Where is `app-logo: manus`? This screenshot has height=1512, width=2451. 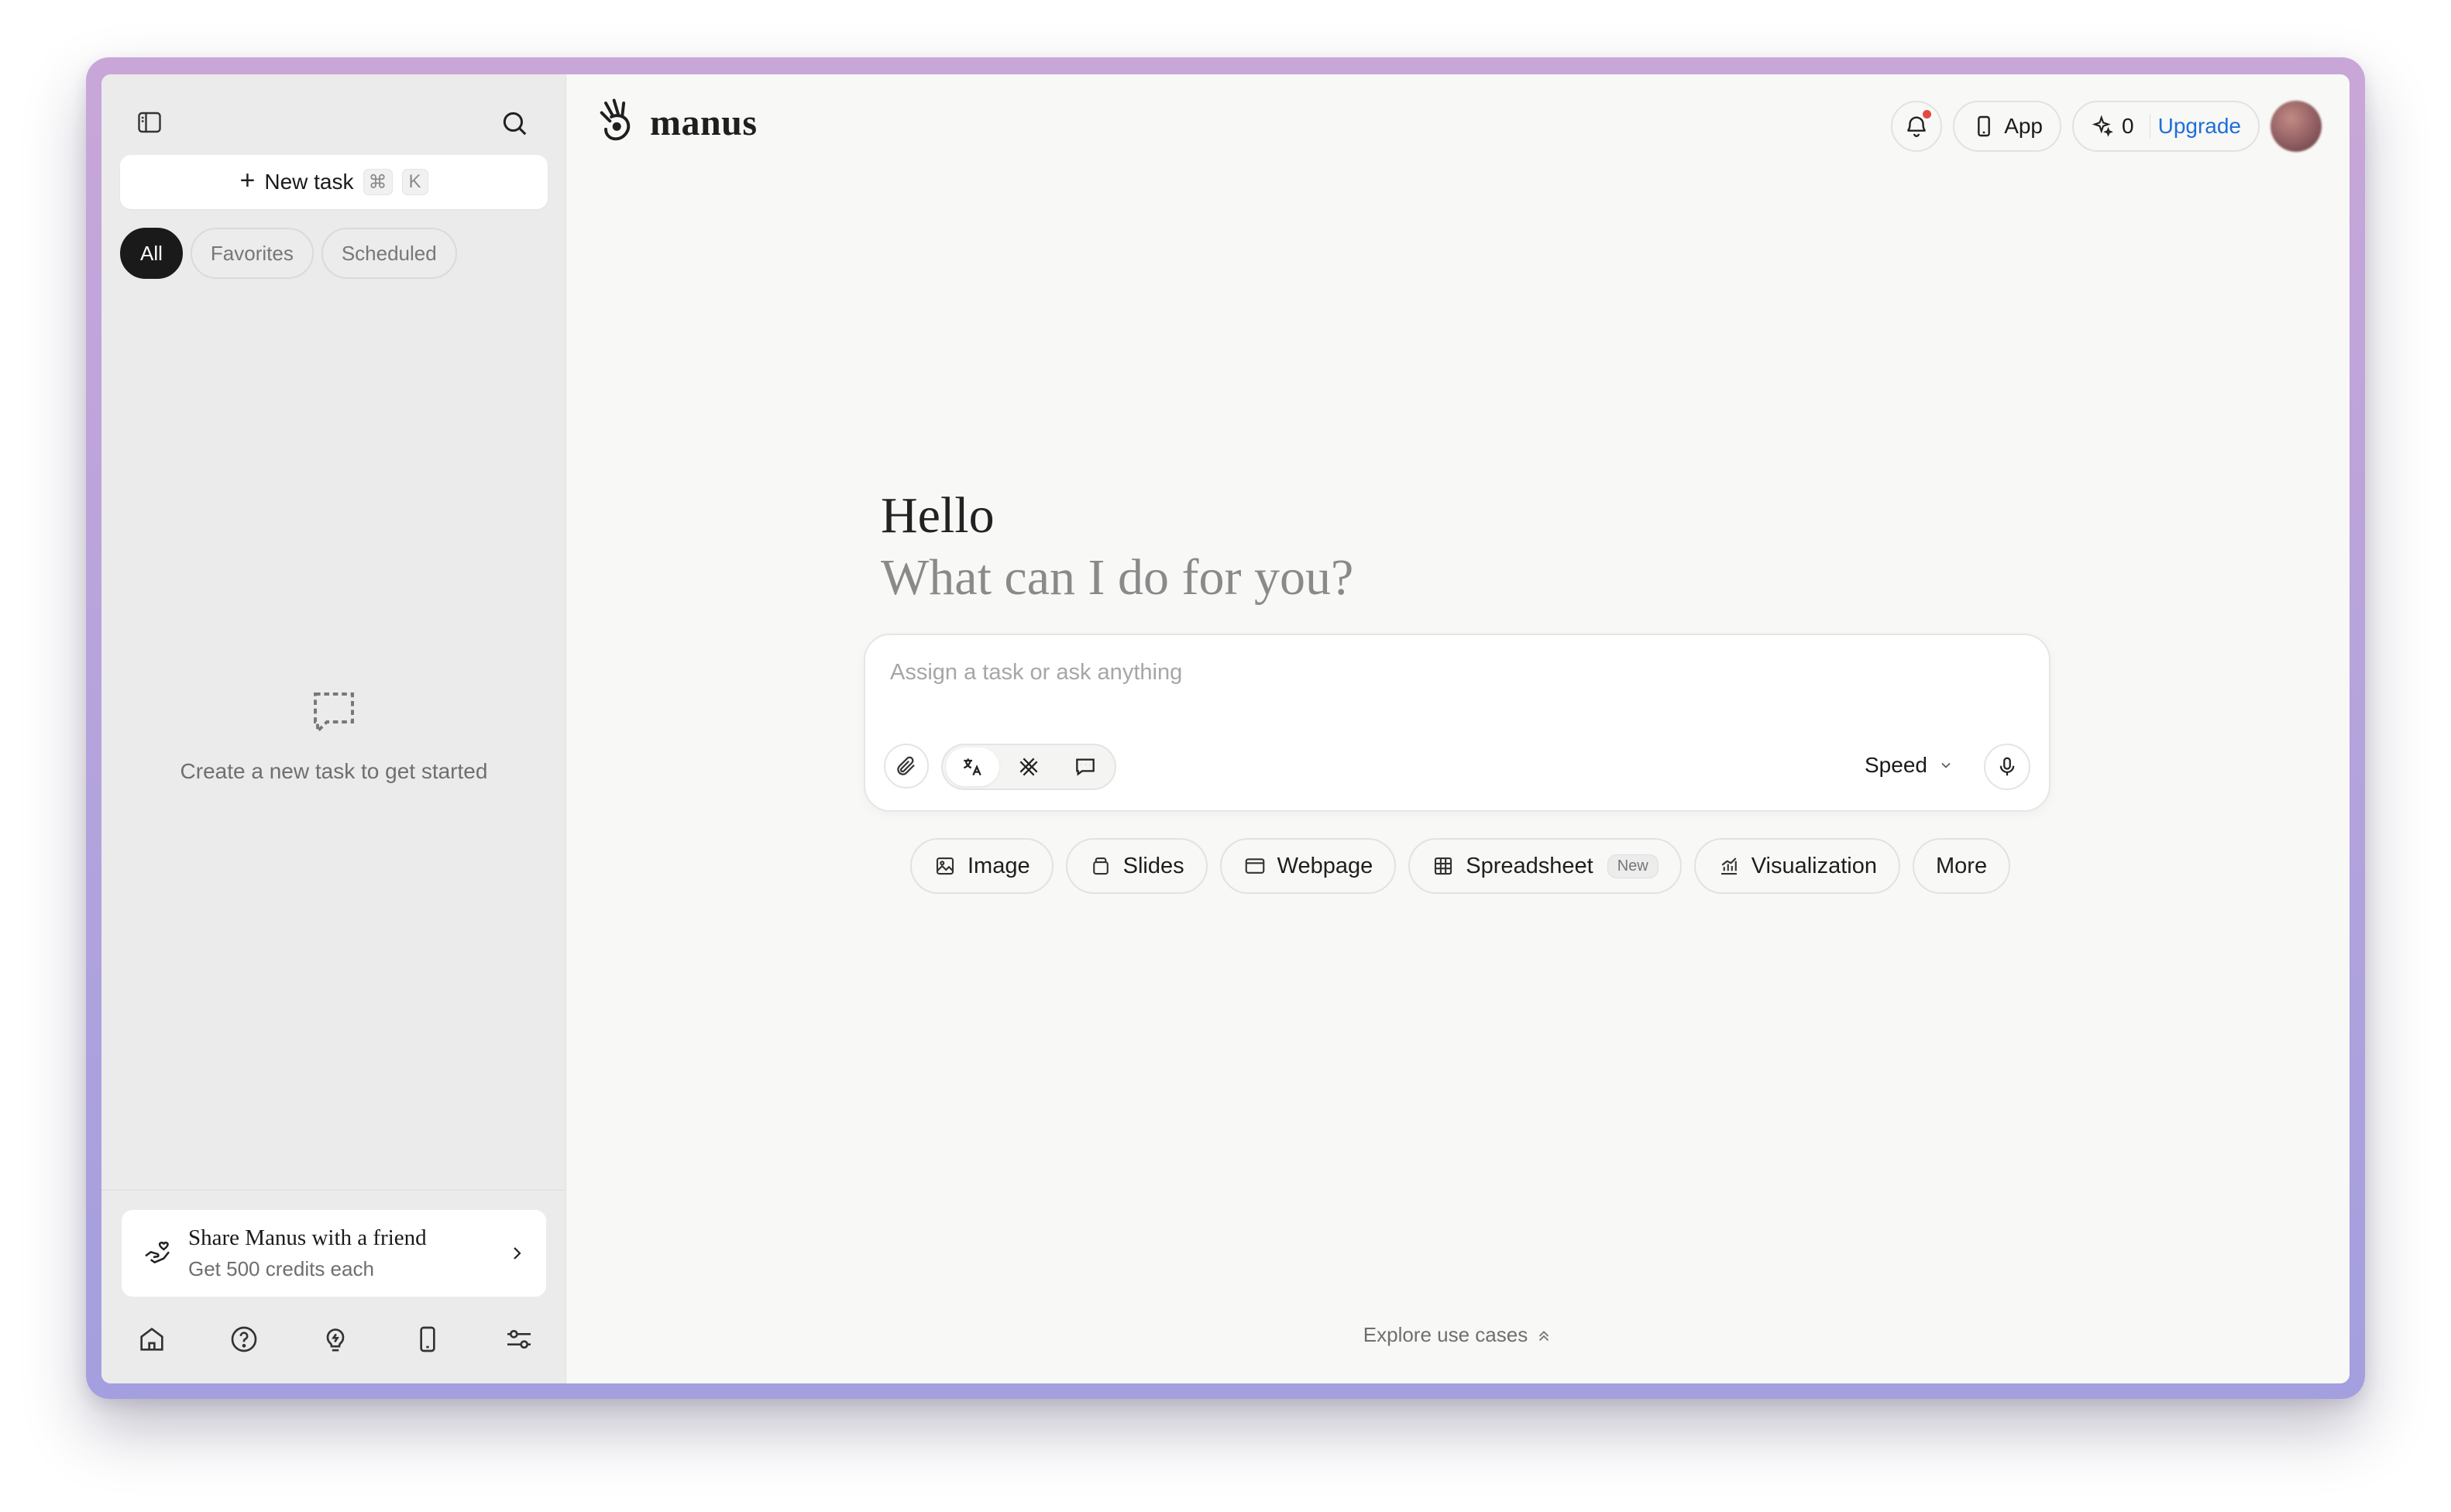
app-logo: manus is located at coordinates (677, 123).